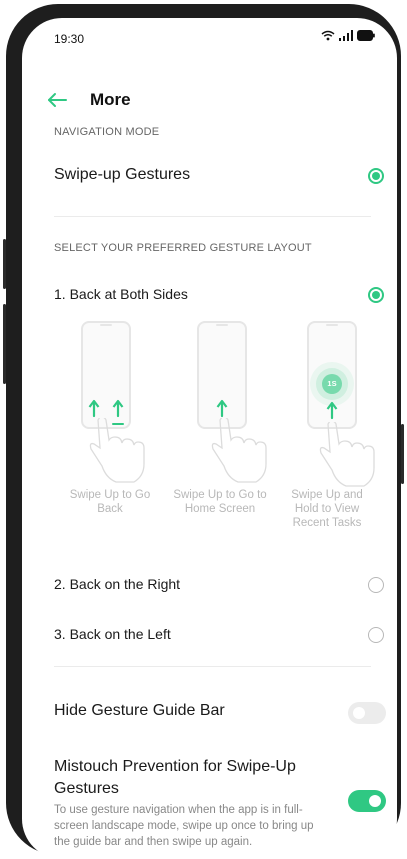 The image size is (407, 859). I want to click on caption-swipe-hold: Swipe Up and Hold to View Recent Tasks, so click(327, 509).